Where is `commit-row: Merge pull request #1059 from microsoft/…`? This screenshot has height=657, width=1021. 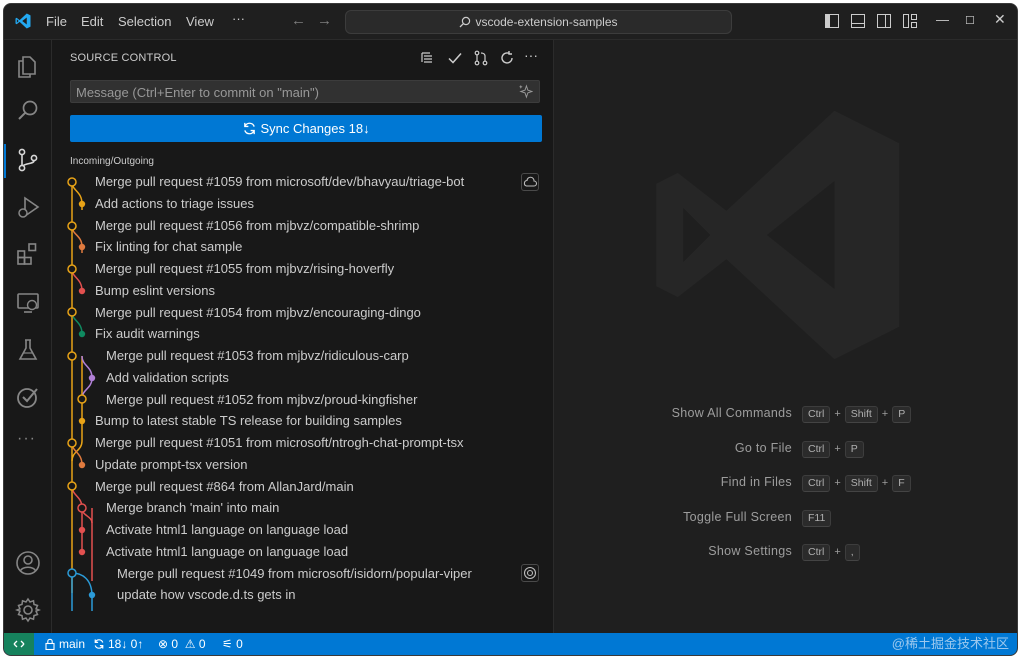
commit-row: Merge pull request #1059 from microsoft/… is located at coordinates (279, 181).